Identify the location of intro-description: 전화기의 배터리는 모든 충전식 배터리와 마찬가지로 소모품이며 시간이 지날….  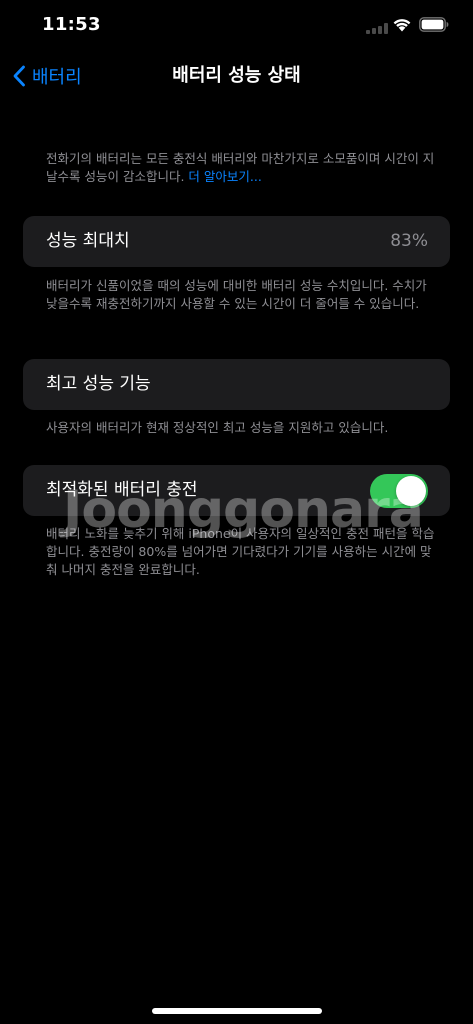
(241, 168).